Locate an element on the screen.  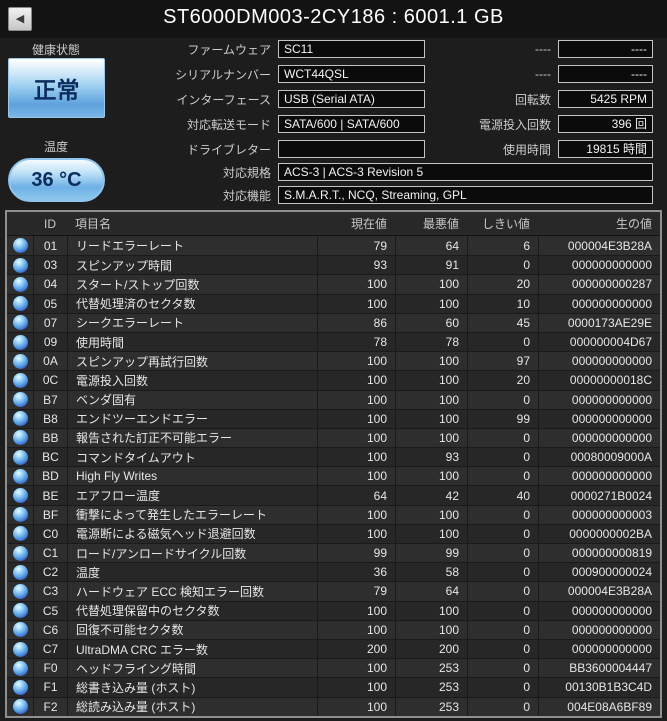
threshold-value-cell: 10 is located at coordinates (502, 303).